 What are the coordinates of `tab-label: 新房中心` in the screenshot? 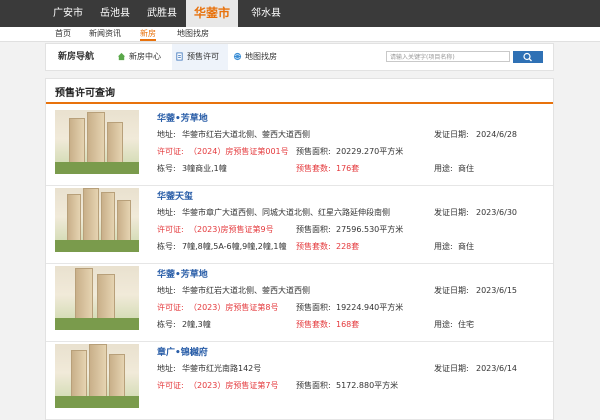 It's located at (145, 56).